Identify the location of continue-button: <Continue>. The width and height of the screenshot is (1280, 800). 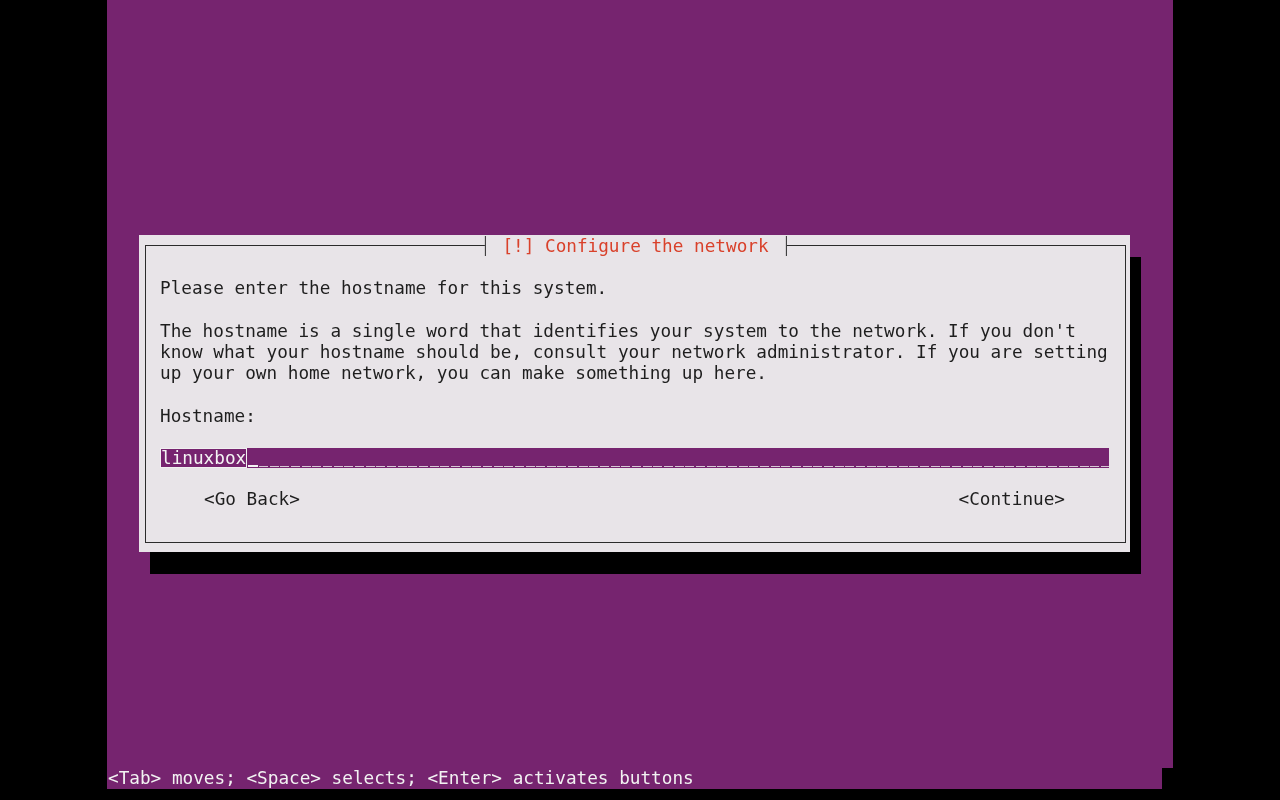
(1011, 500).